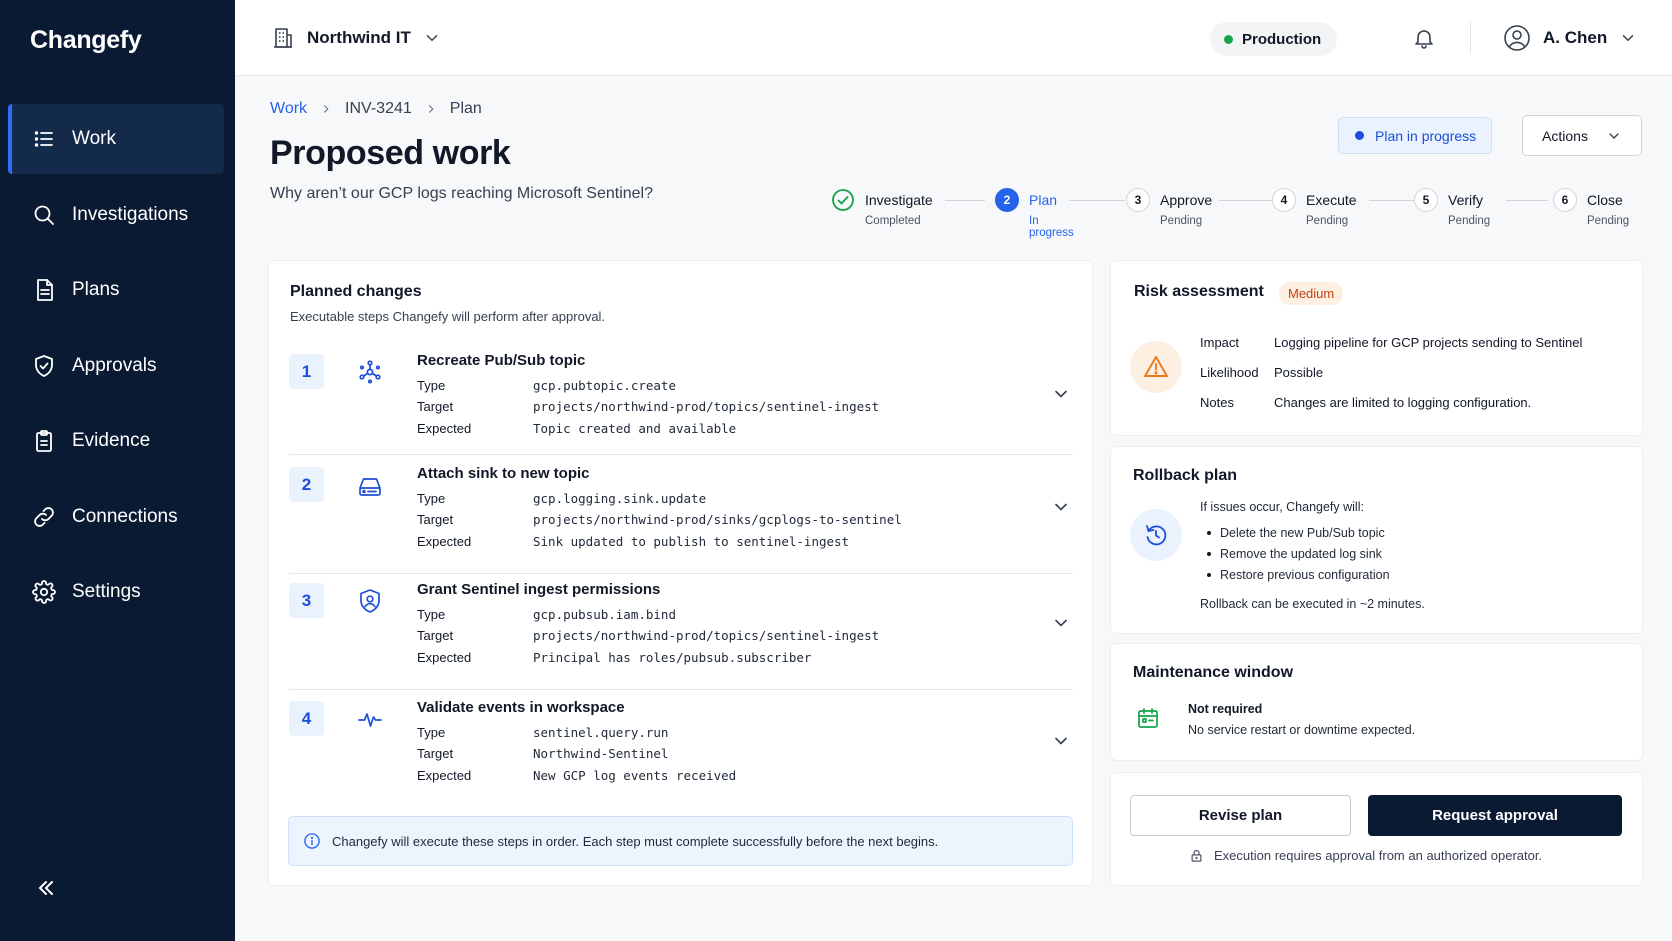 This screenshot has height=941, width=1672. Describe the element at coordinates (1148, 720) in the screenshot. I see `calendar-icon` at that location.